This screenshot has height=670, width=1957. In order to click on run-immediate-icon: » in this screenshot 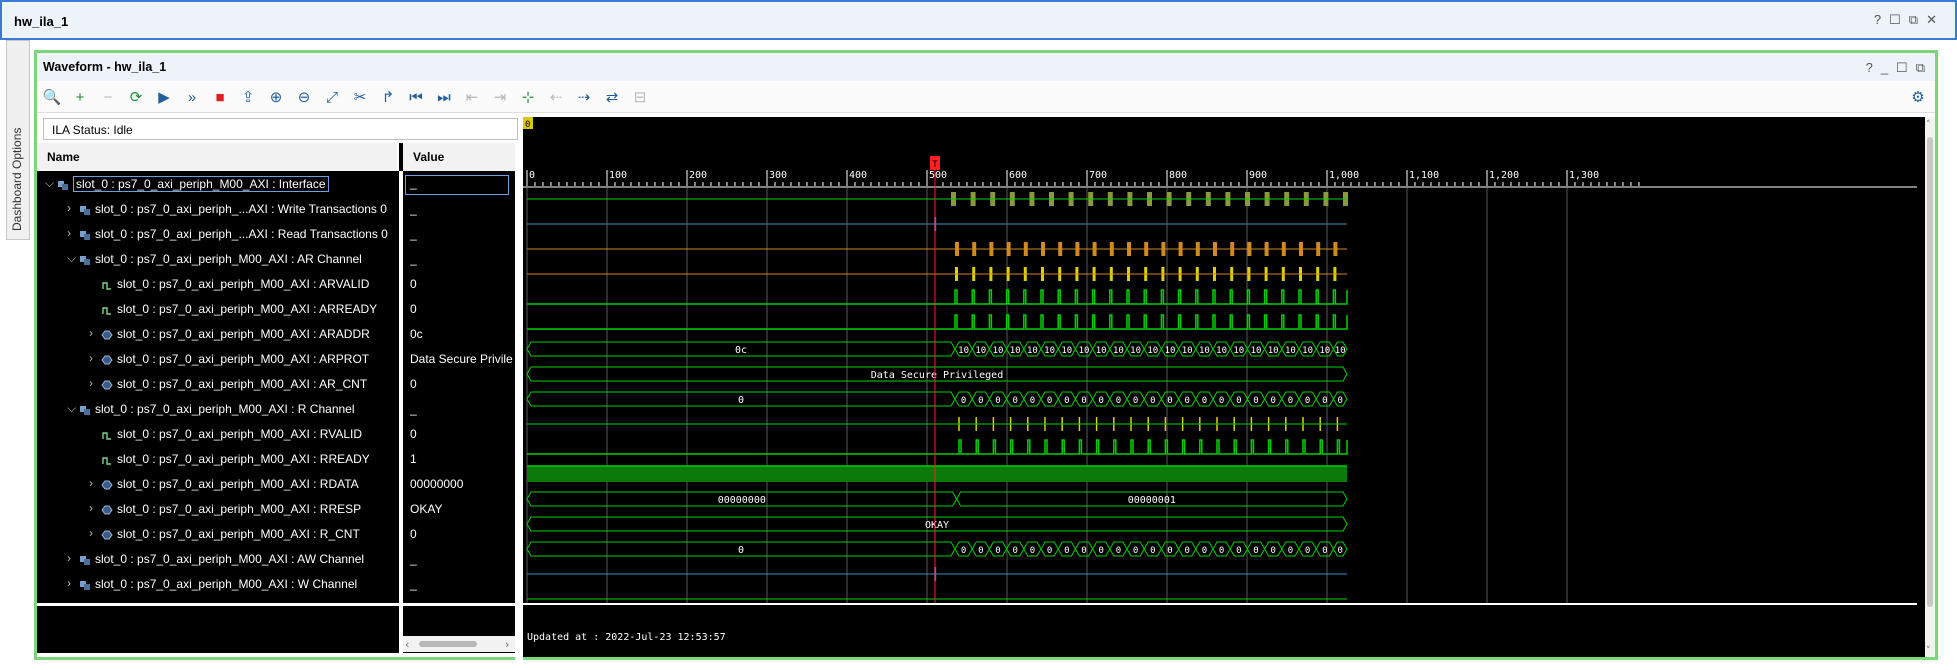, I will do `click(192, 97)`.